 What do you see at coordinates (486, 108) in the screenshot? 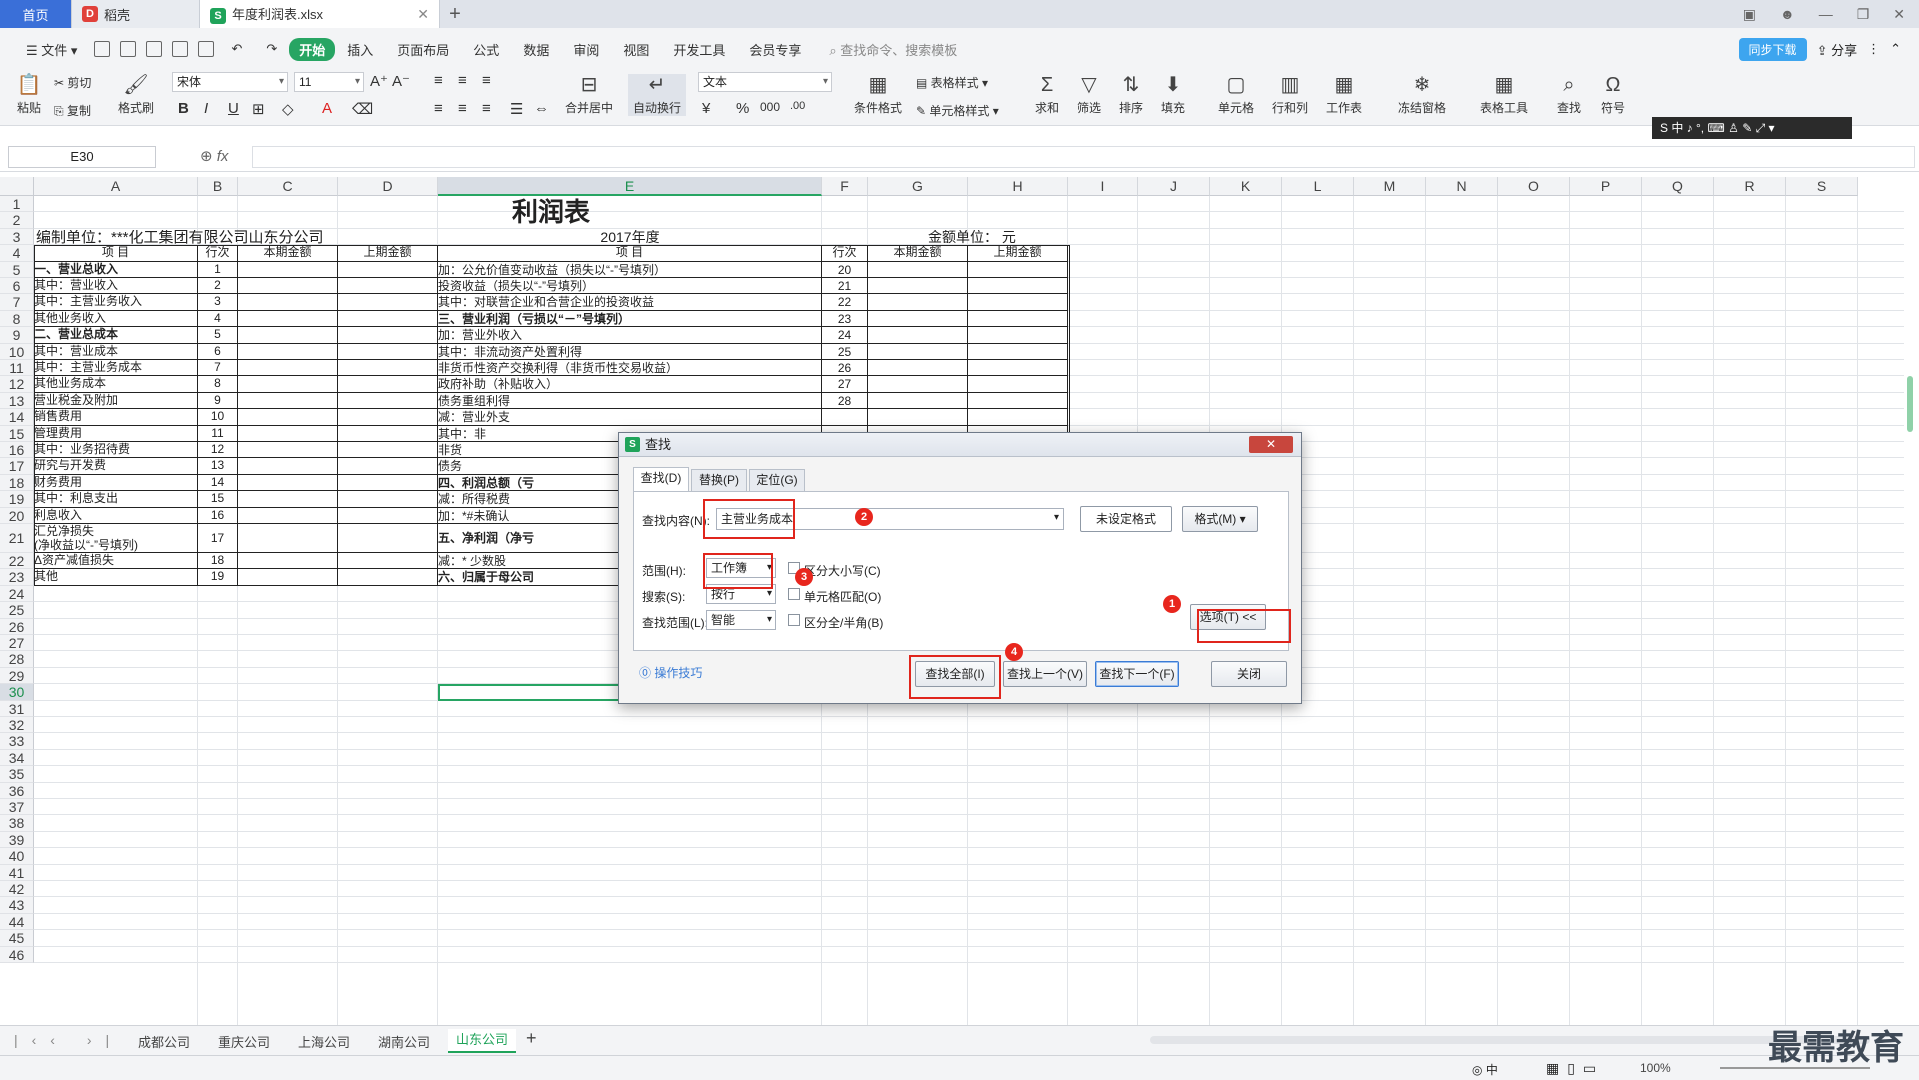
I see `align-right-icon: ≡` at bounding box center [486, 108].